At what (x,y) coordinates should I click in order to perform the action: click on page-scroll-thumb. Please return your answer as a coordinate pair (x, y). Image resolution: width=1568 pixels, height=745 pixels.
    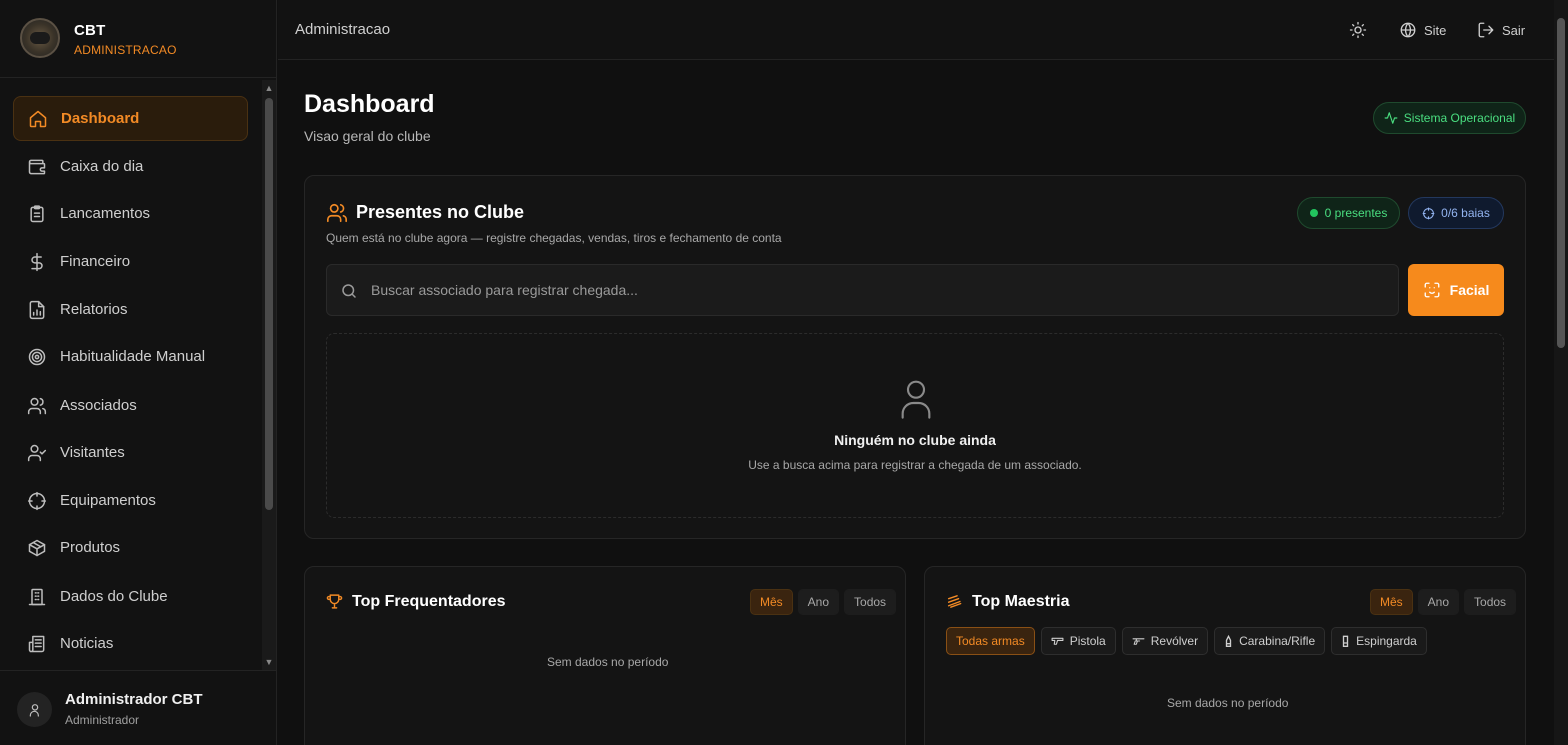
    Looking at the image, I should click on (1561, 183).